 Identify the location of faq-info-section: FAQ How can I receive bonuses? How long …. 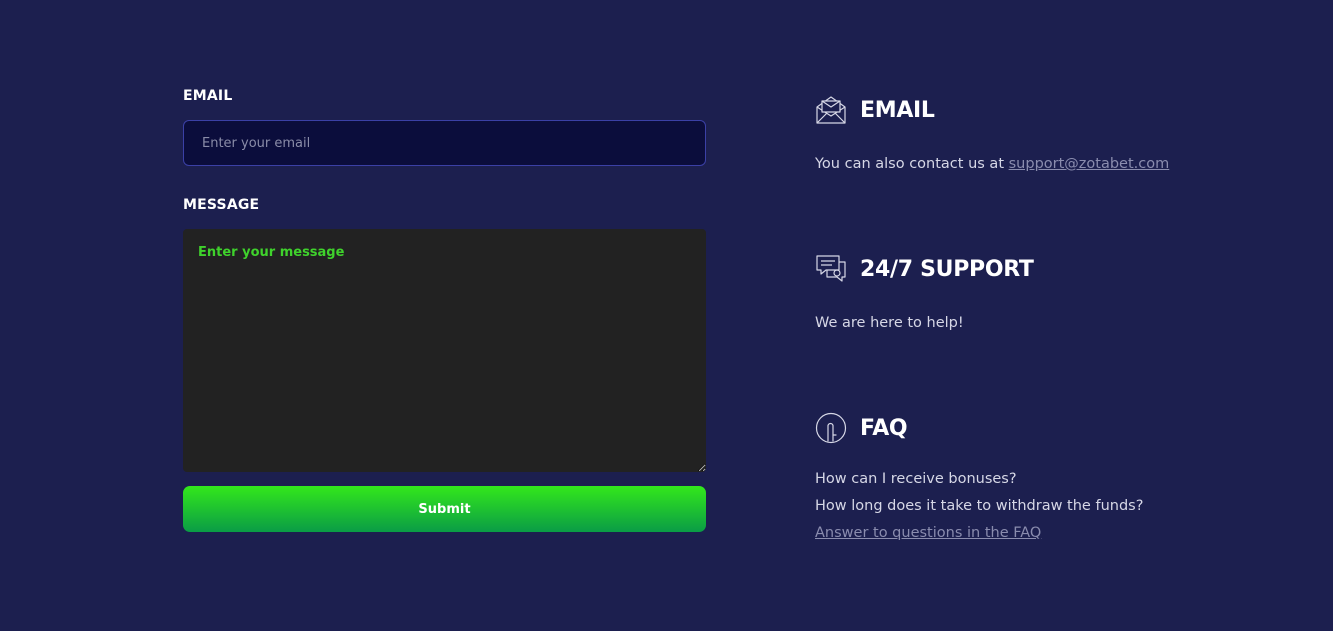
(1035, 479).